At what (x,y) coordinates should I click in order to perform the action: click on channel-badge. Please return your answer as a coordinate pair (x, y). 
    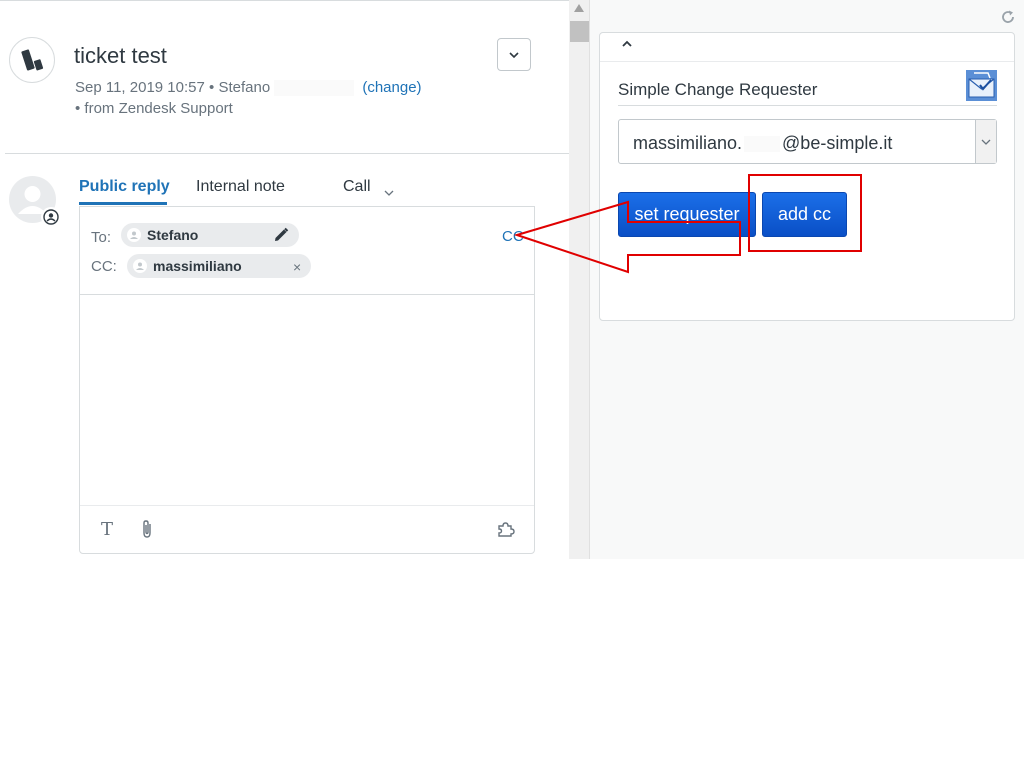
    Looking at the image, I should click on (51, 217).